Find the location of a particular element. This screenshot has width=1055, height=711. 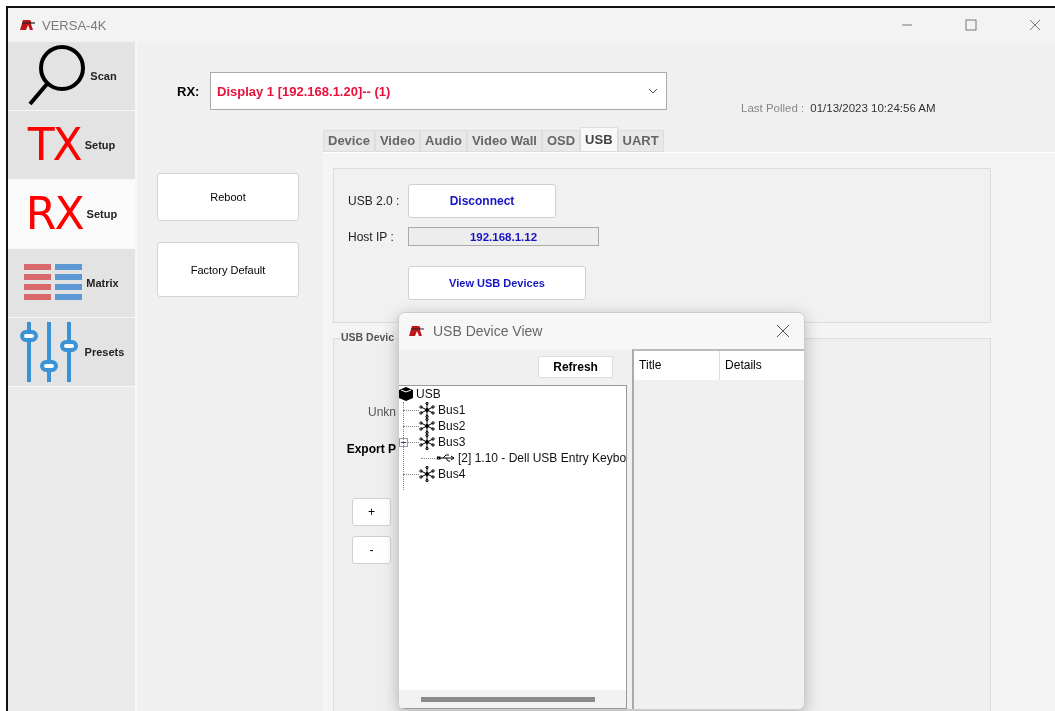

logo-glyph: RX is located at coordinates (54, 214).